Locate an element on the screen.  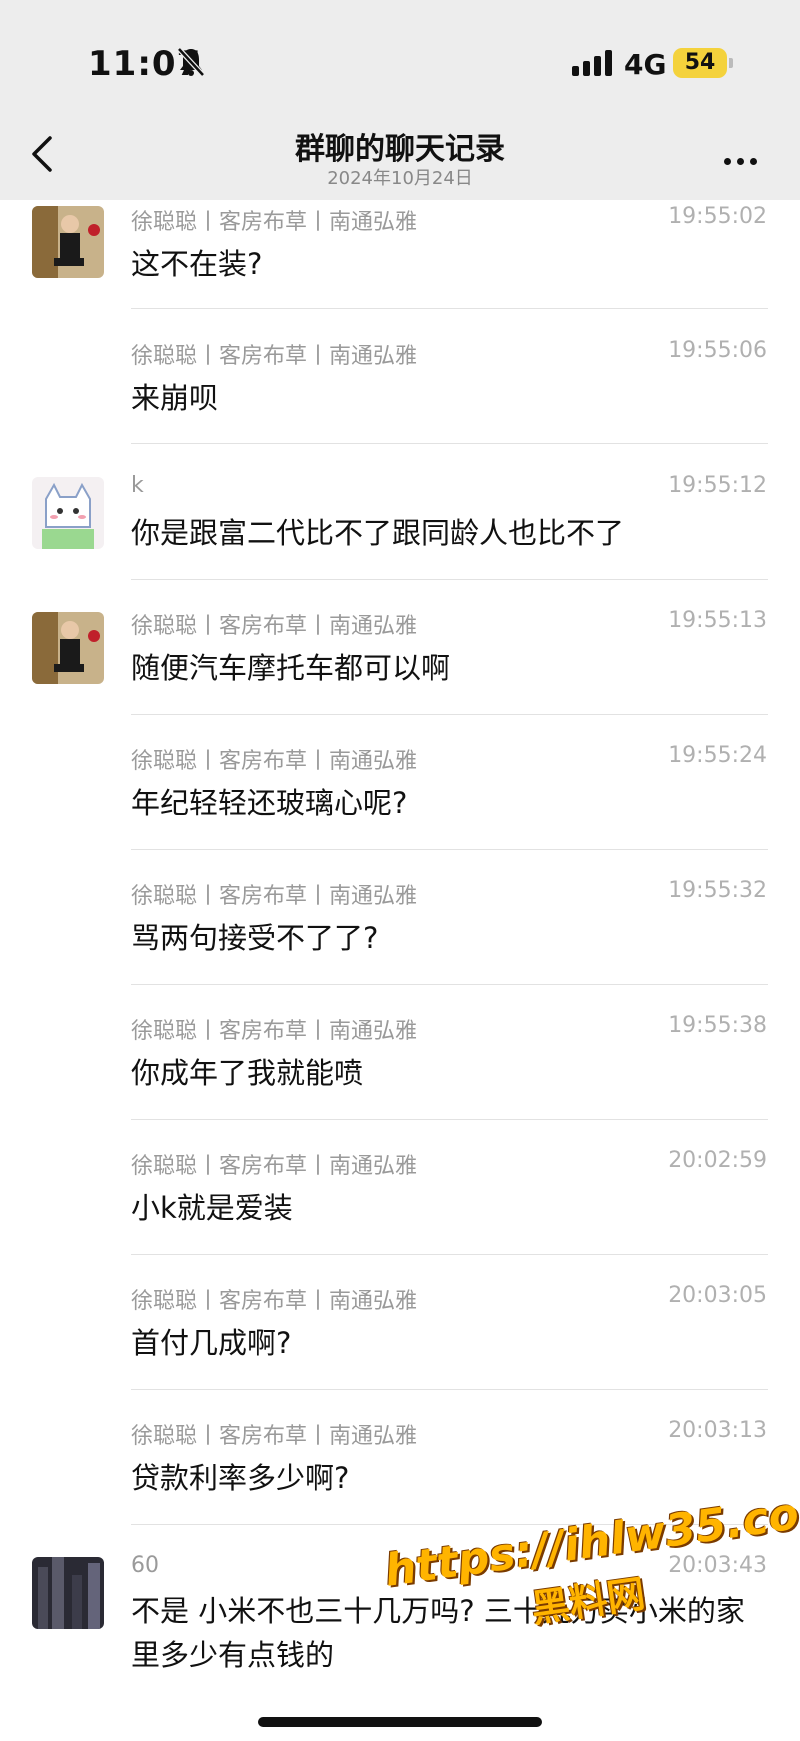
sender-name: k is located at coordinates (137, 485).